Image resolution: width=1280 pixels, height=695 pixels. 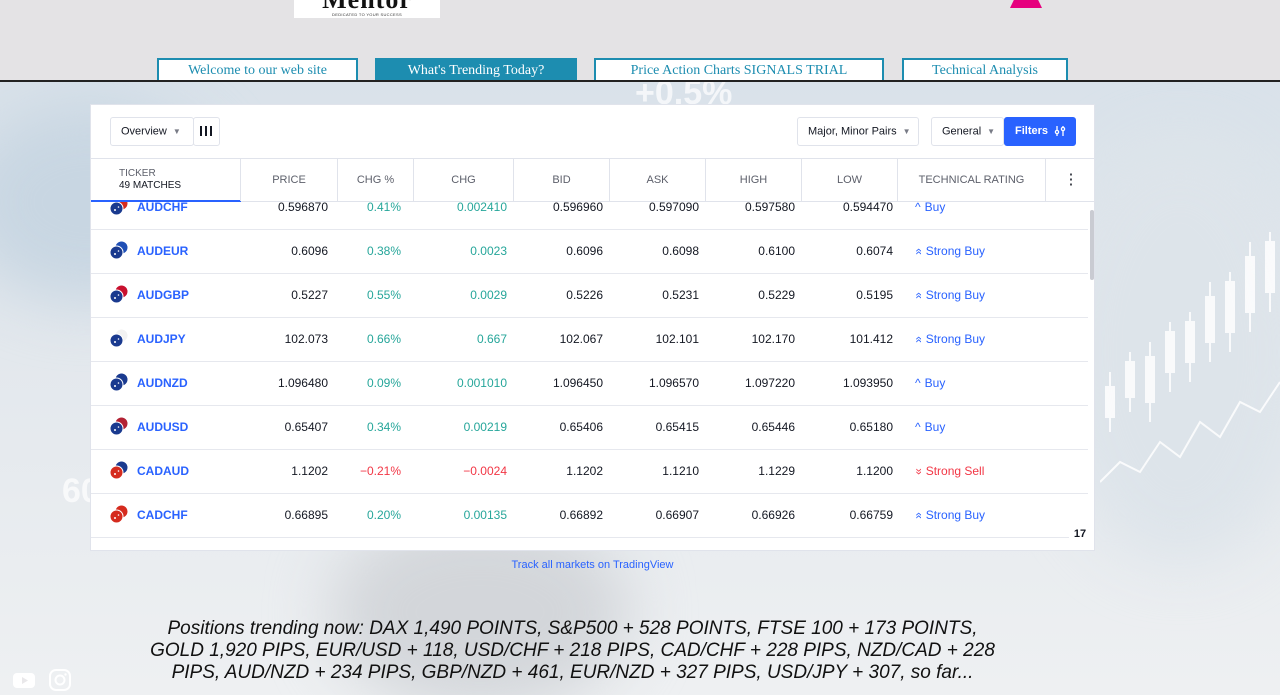 I want to click on cell-bid: 102.067, so click(x=581, y=339).